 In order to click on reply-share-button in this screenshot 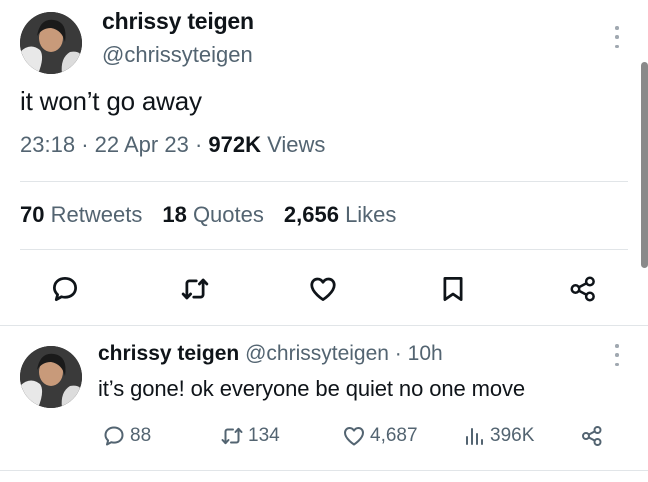, I will do `click(592, 436)`.